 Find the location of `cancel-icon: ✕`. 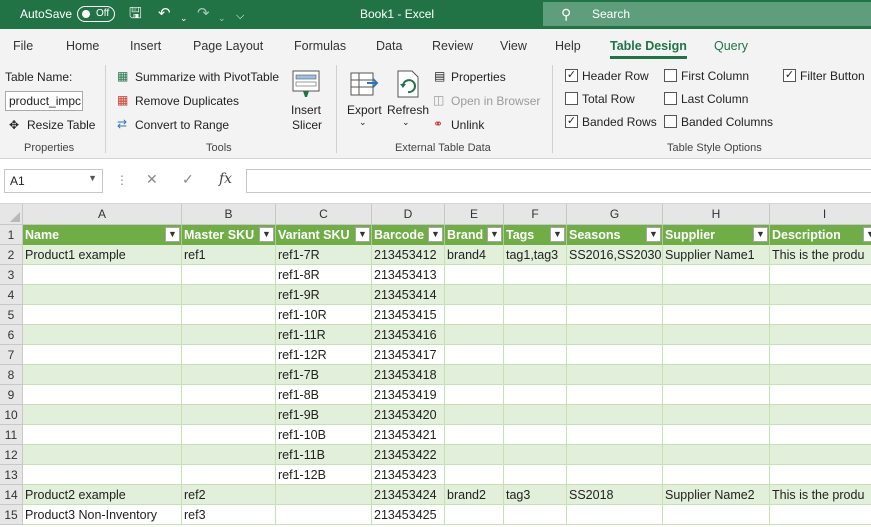

cancel-icon: ✕ is located at coordinates (152, 179).